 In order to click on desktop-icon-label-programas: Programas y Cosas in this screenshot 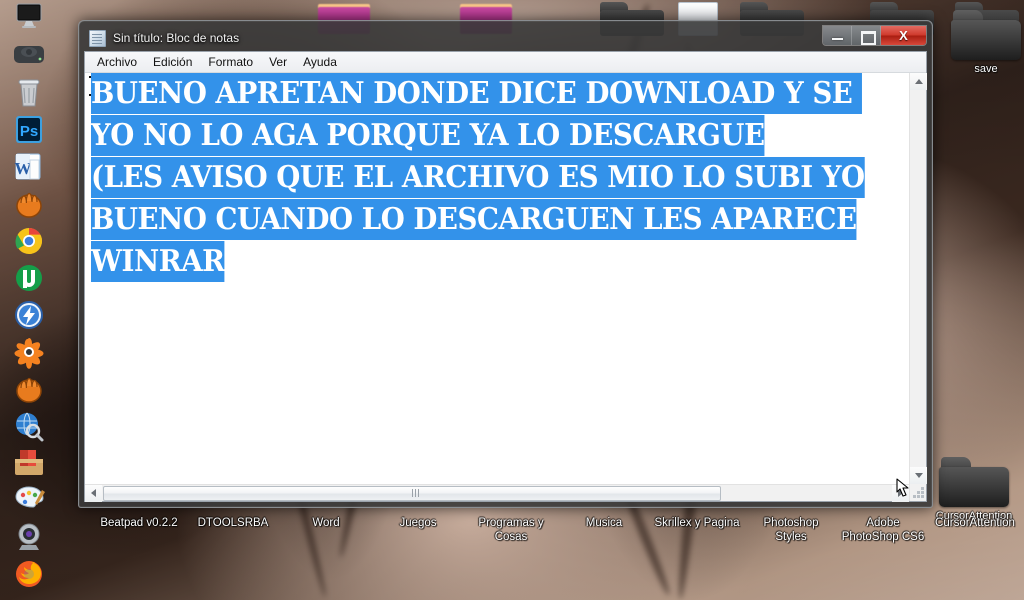, I will do `click(511, 530)`.